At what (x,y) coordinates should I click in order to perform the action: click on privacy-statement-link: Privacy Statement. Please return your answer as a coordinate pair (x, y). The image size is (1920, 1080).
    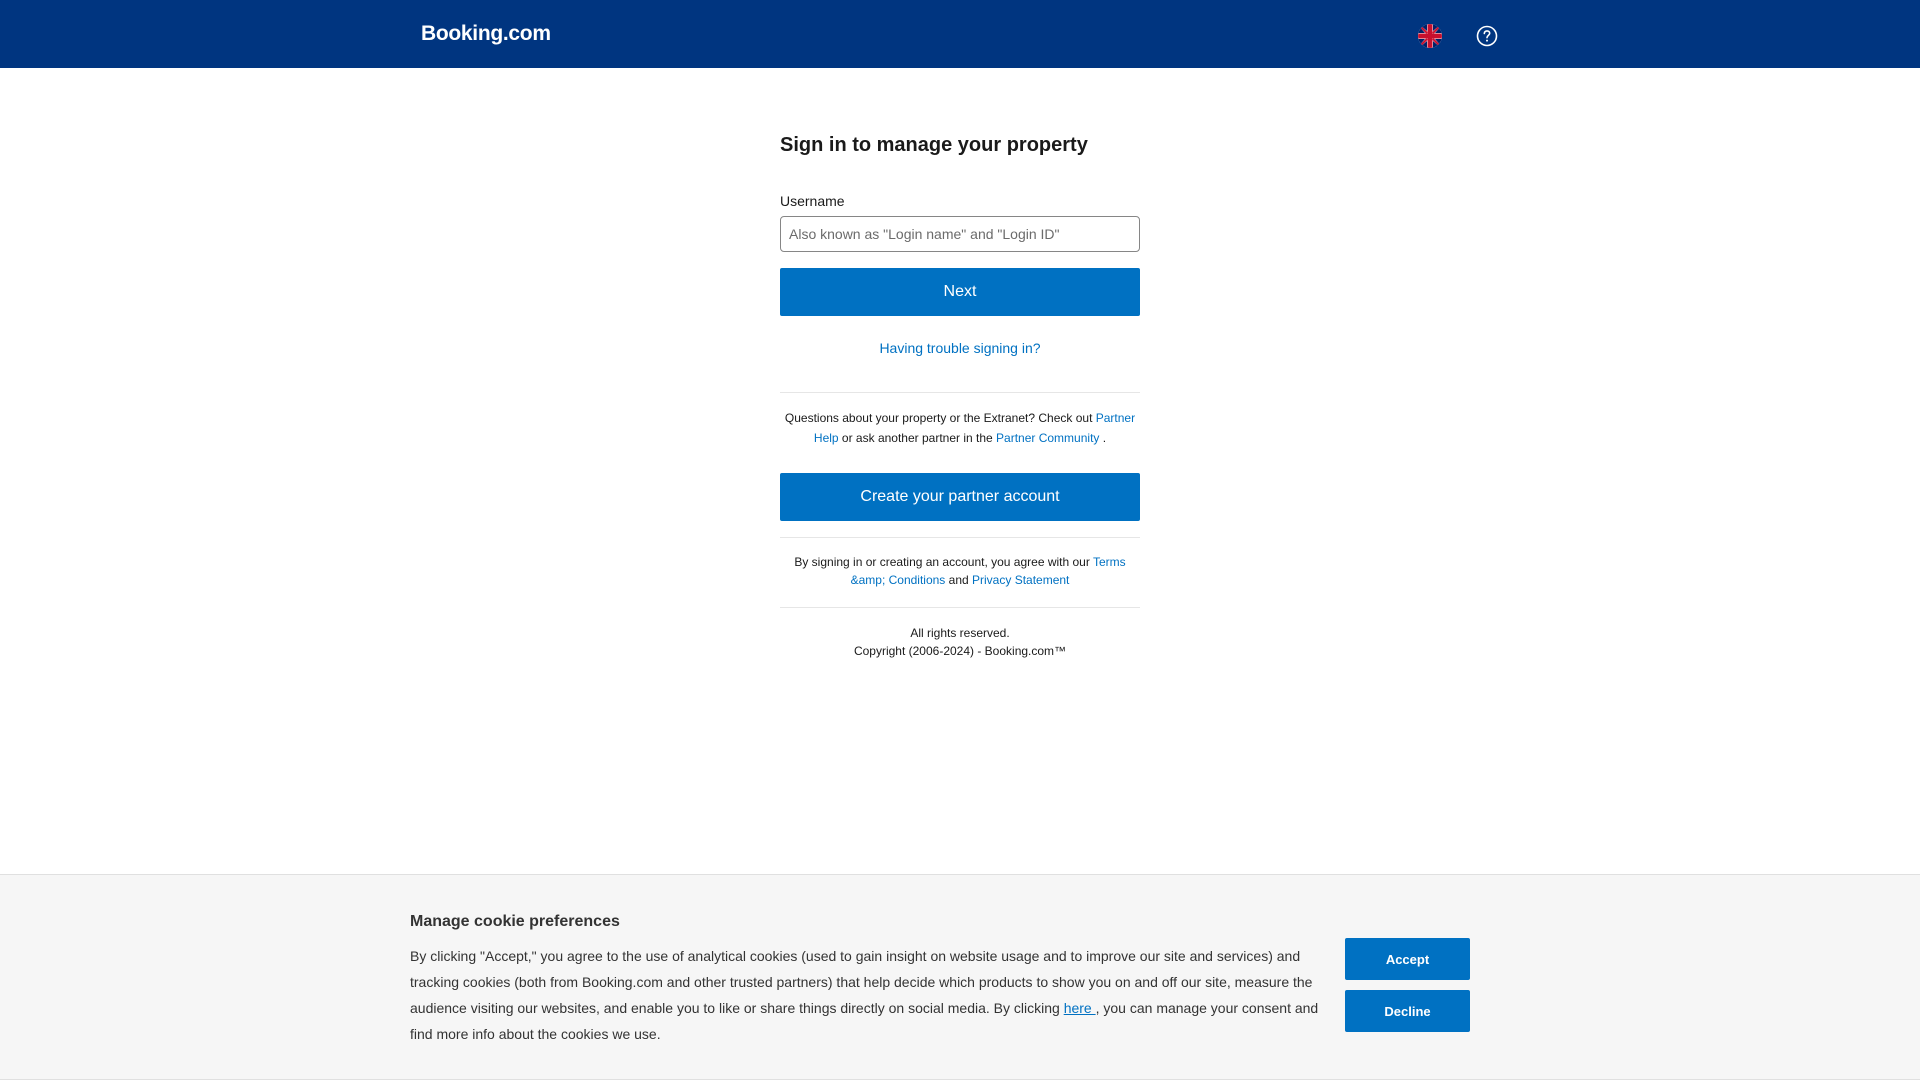
    Looking at the image, I should click on (1020, 580).